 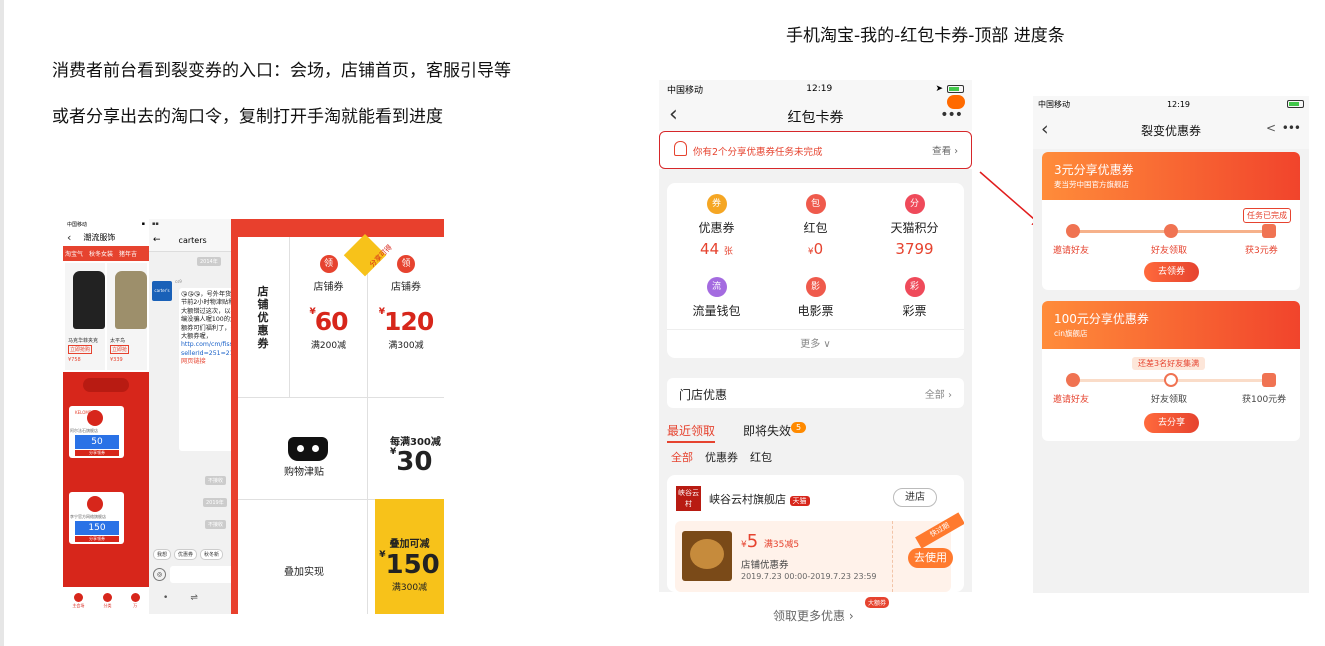 What do you see at coordinates (1261, 251) in the screenshot?
I see `step-label: 获3元券` at bounding box center [1261, 251].